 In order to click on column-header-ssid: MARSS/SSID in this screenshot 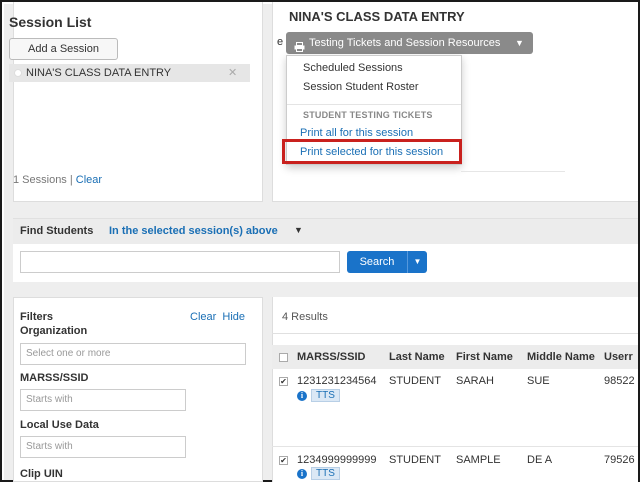, I will do `click(331, 357)`.